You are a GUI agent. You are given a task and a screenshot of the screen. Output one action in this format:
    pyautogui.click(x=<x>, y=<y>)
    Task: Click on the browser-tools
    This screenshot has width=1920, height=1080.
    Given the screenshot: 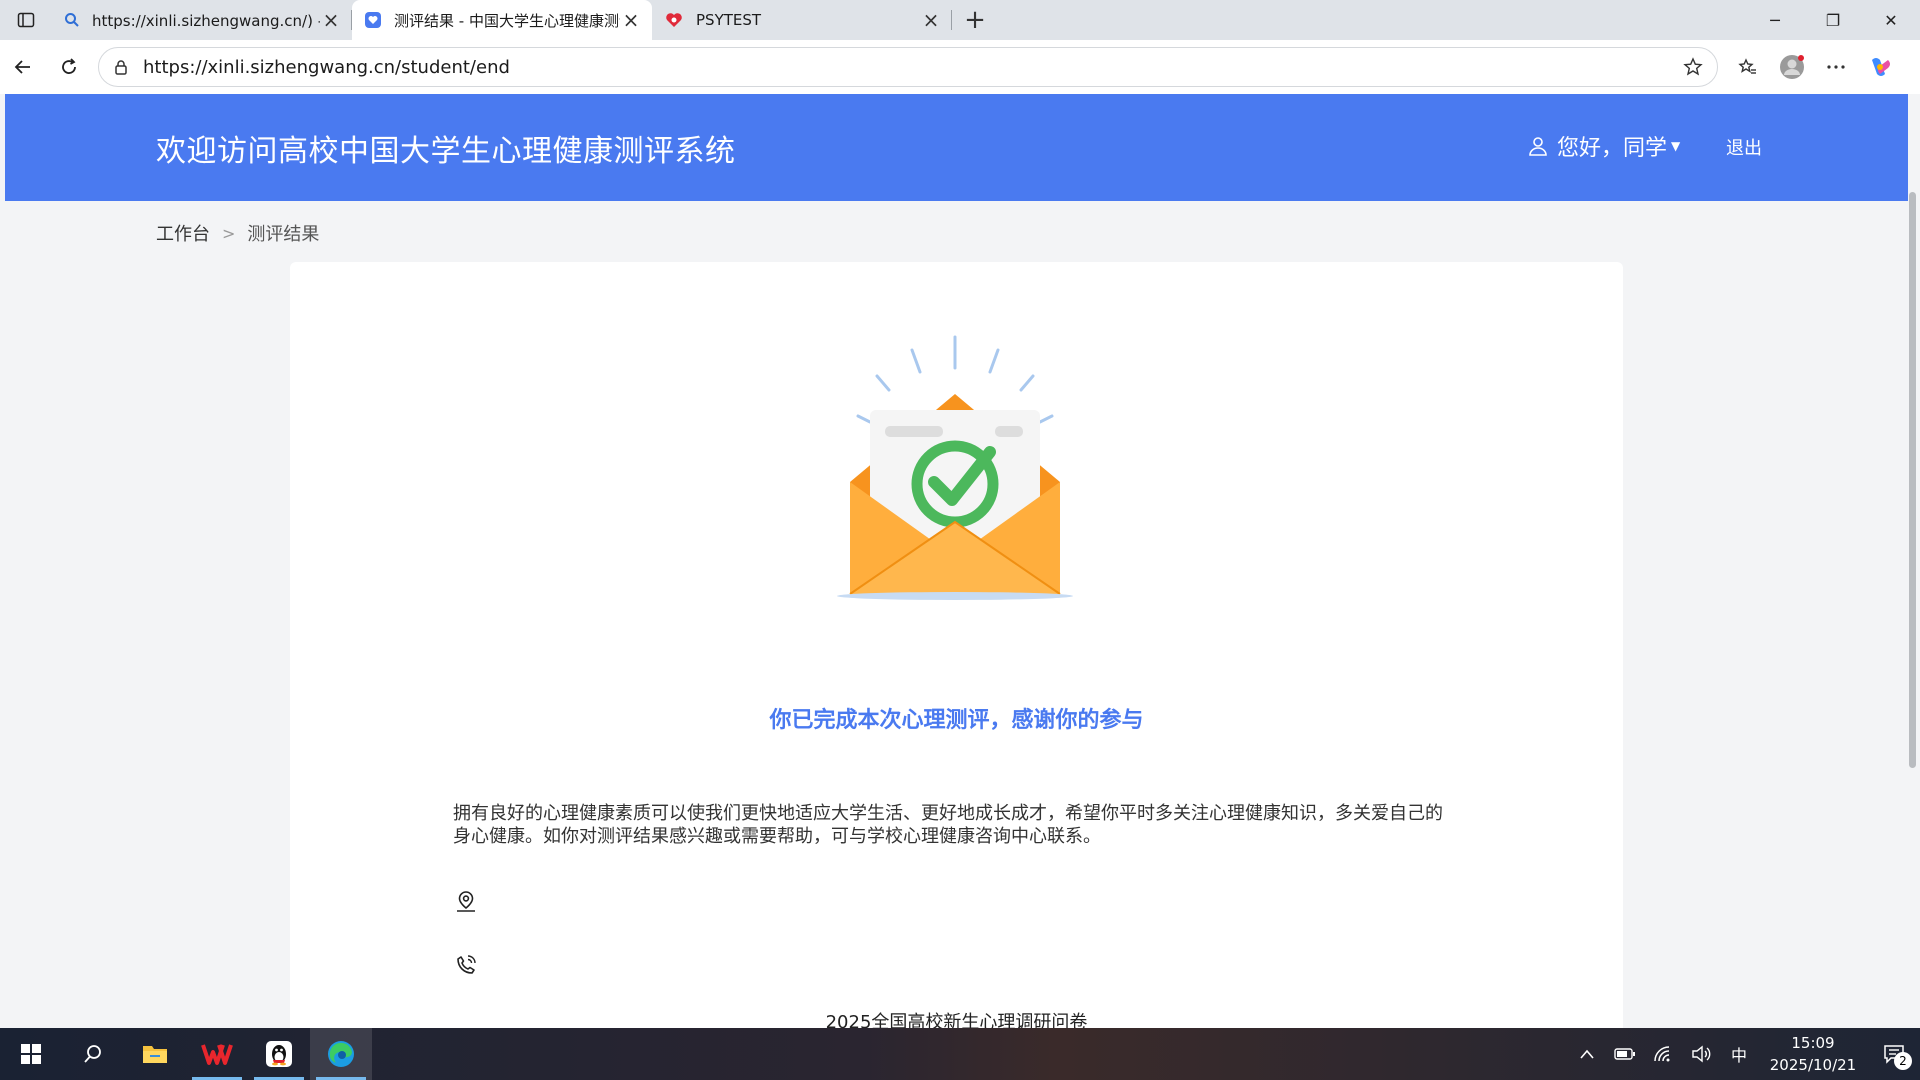 What is the action you would take?
    pyautogui.click(x=1814, y=67)
    